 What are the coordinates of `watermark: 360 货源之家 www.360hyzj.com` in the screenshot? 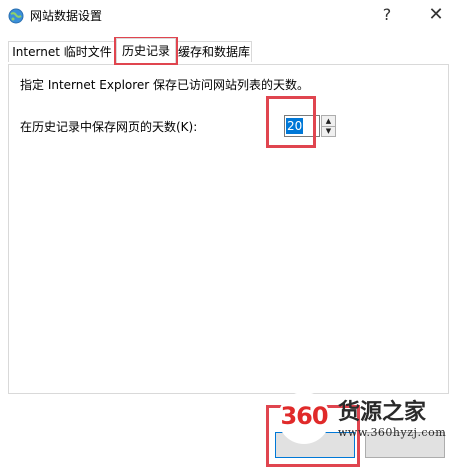 It's located at (363, 418).